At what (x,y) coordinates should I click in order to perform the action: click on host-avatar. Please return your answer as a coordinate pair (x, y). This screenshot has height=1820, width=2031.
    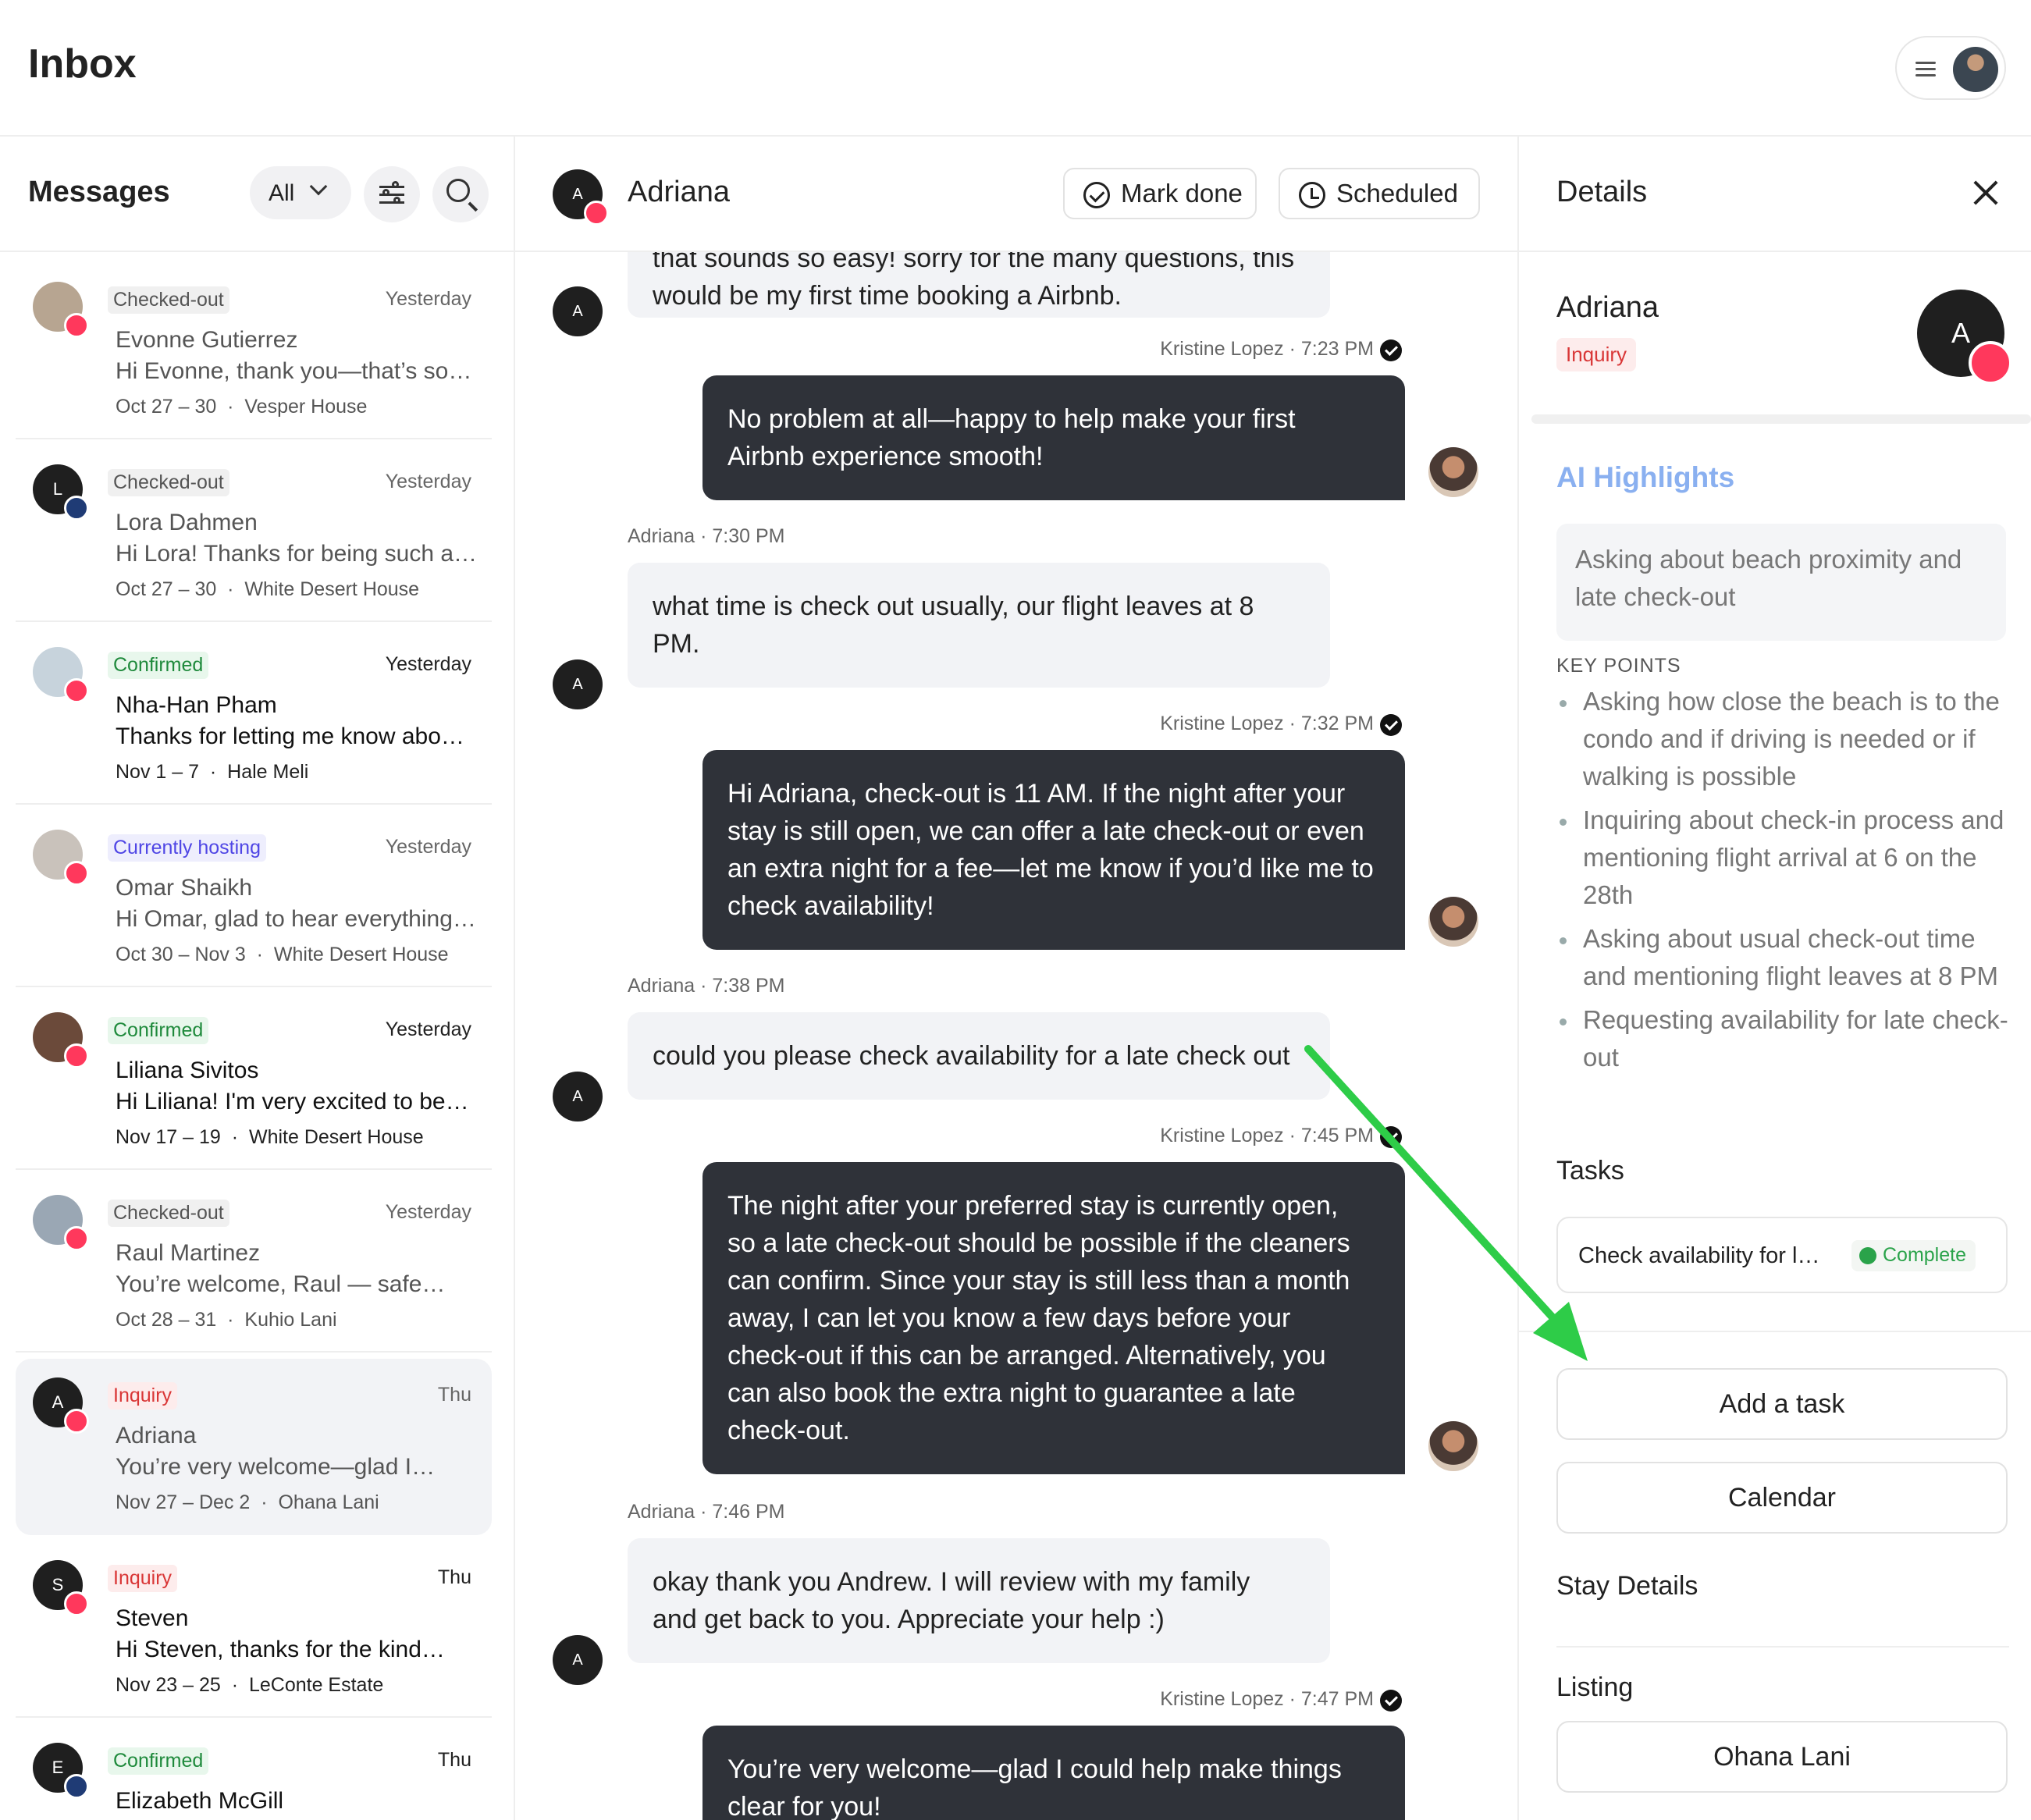
    Looking at the image, I should click on (1453, 922).